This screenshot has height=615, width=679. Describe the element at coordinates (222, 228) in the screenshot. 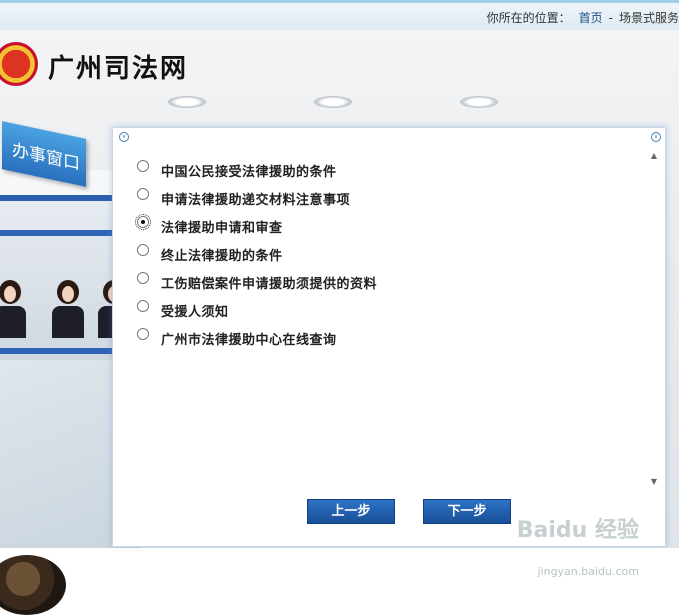

I see `option-label: 法律援助申请和审查` at that location.